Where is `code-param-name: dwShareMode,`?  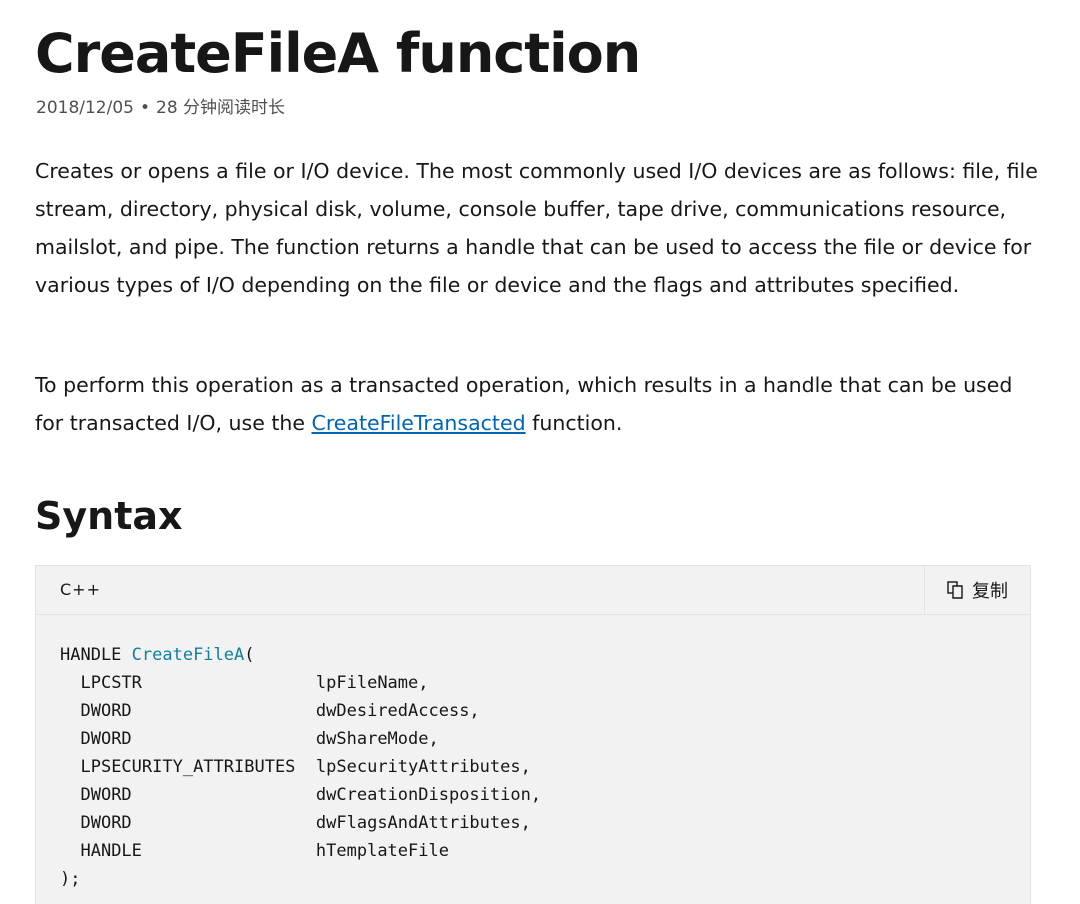 code-param-name: dwShareMode, is located at coordinates (377, 739).